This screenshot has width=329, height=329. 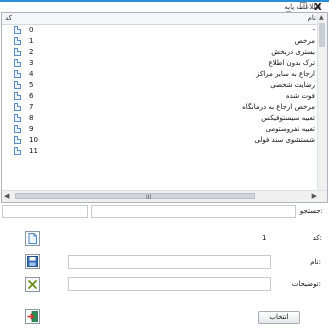 What do you see at coordinates (31, 63) in the screenshot?
I see `row-code: 3` at bounding box center [31, 63].